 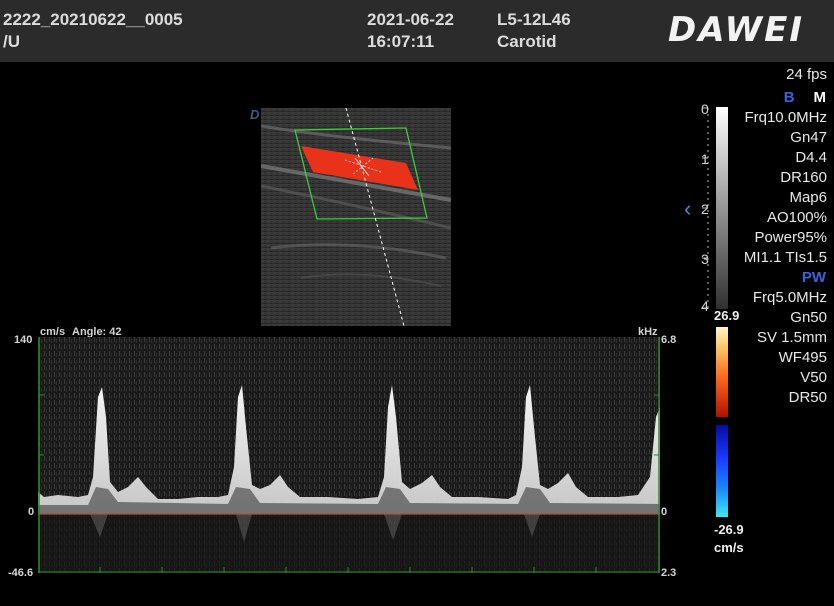 What do you see at coordinates (705, 306) in the screenshot?
I see `depth-tick-4: 4` at bounding box center [705, 306].